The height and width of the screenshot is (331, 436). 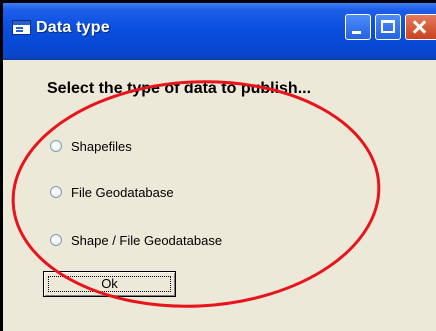 I want to click on option-shape-file-geodatabase: Shape / File Geodatabase, so click(x=136, y=240).